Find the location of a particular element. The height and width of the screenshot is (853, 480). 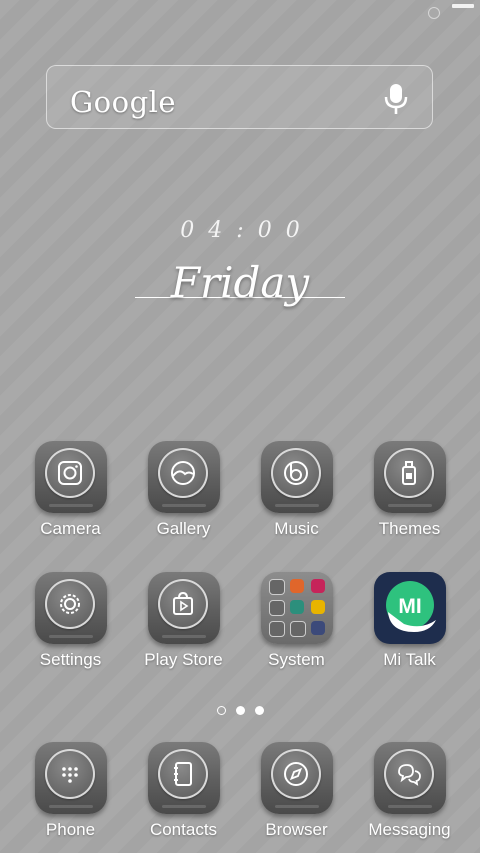

app-play-store: Play Store is located at coordinates (183, 621).